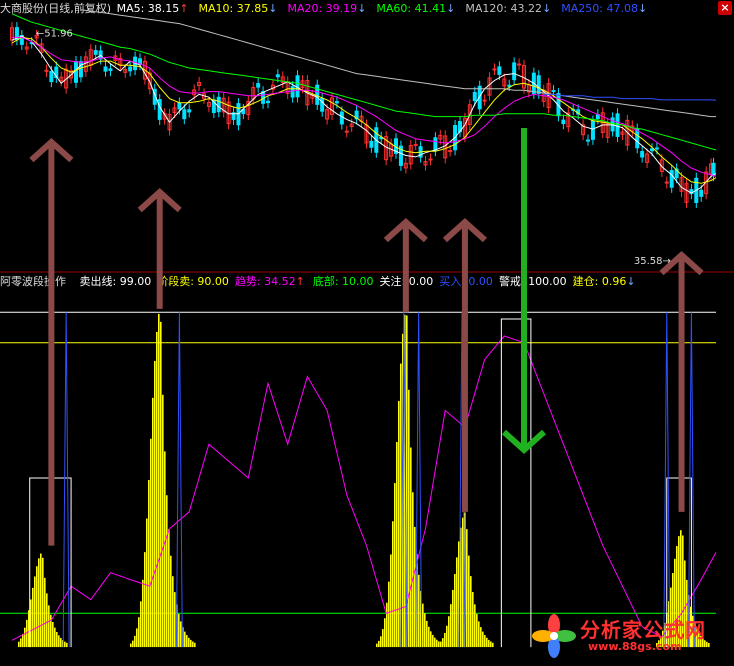 The width and height of the screenshot is (734, 666). Describe the element at coordinates (404, 480) in the screenshot. I see `buy-spike` at that location.